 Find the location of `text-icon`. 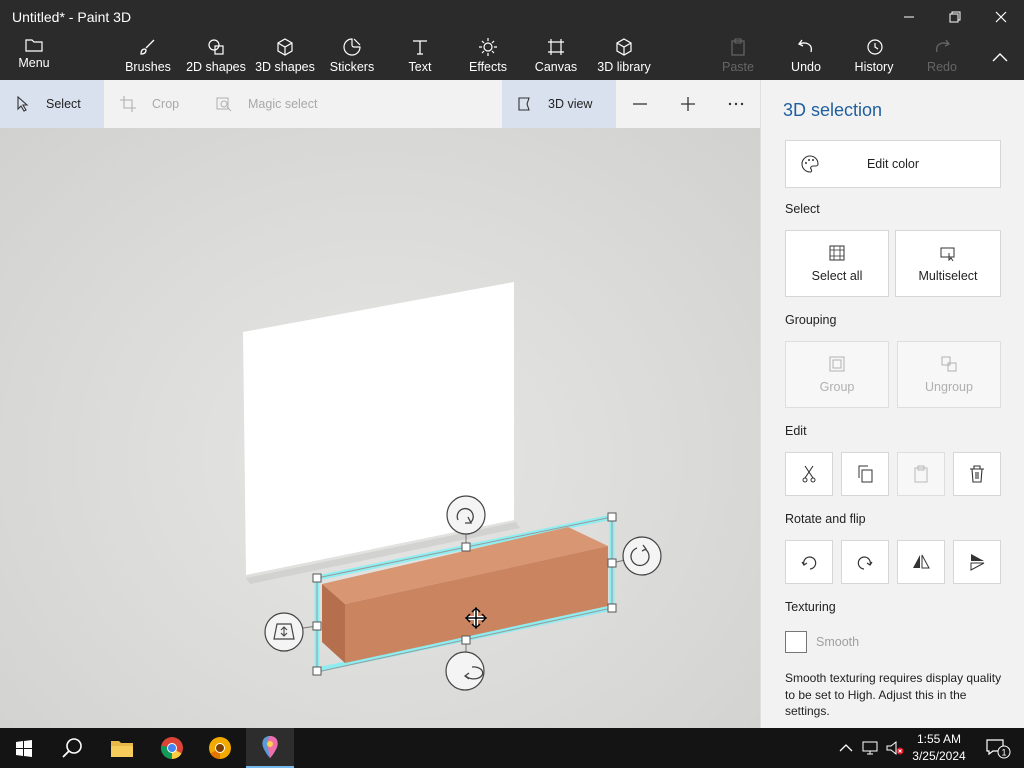

text-icon is located at coordinates (420, 47).